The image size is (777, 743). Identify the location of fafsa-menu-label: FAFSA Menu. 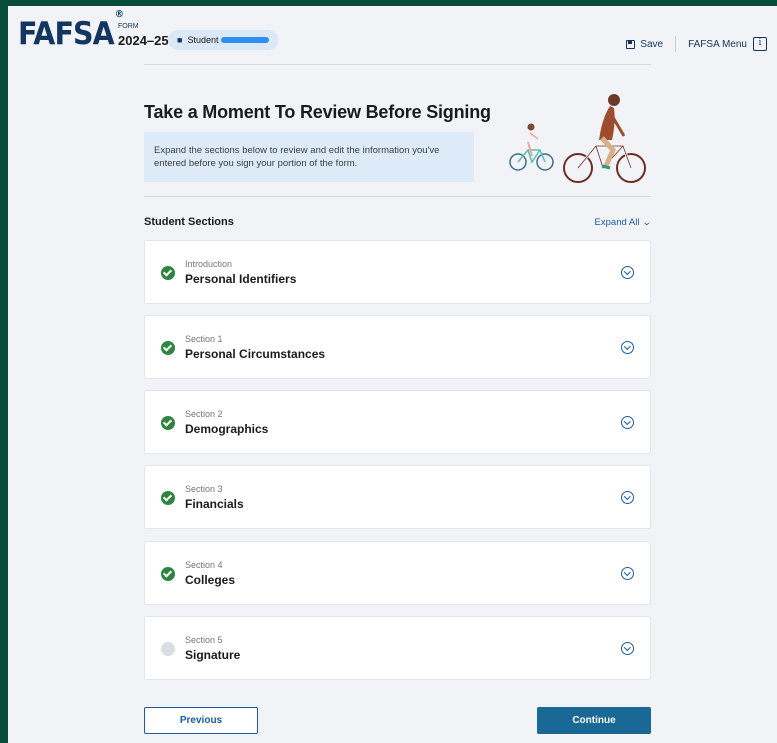
(717, 44).